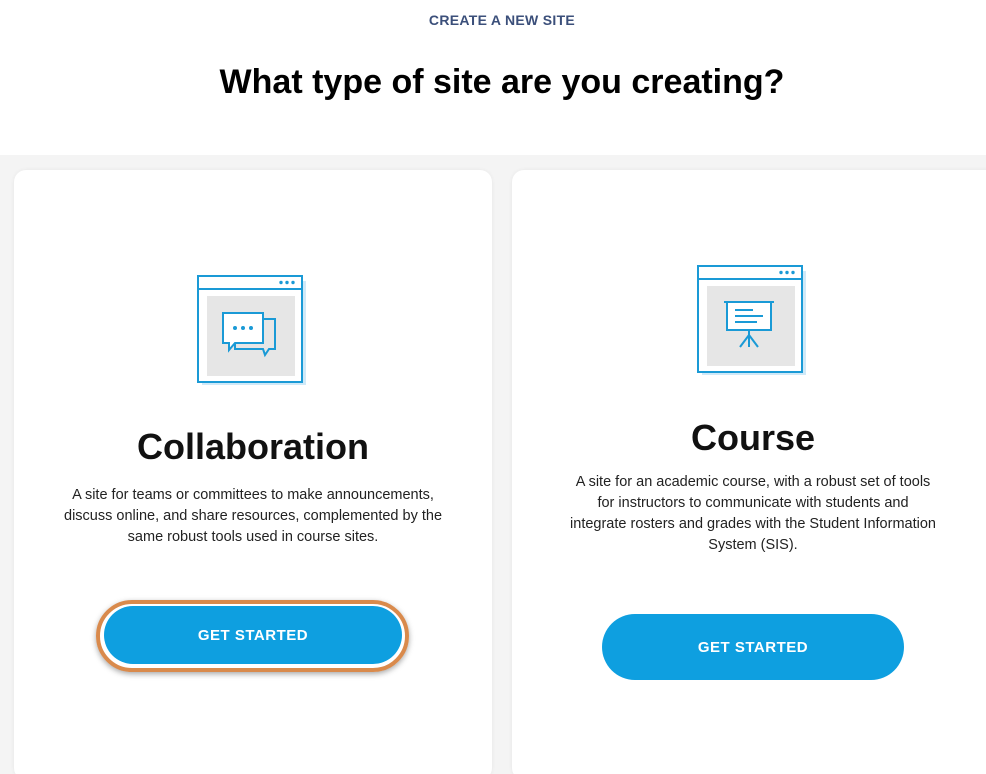  I want to click on course-get-started-button: GET STARTED, so click(753, 647).